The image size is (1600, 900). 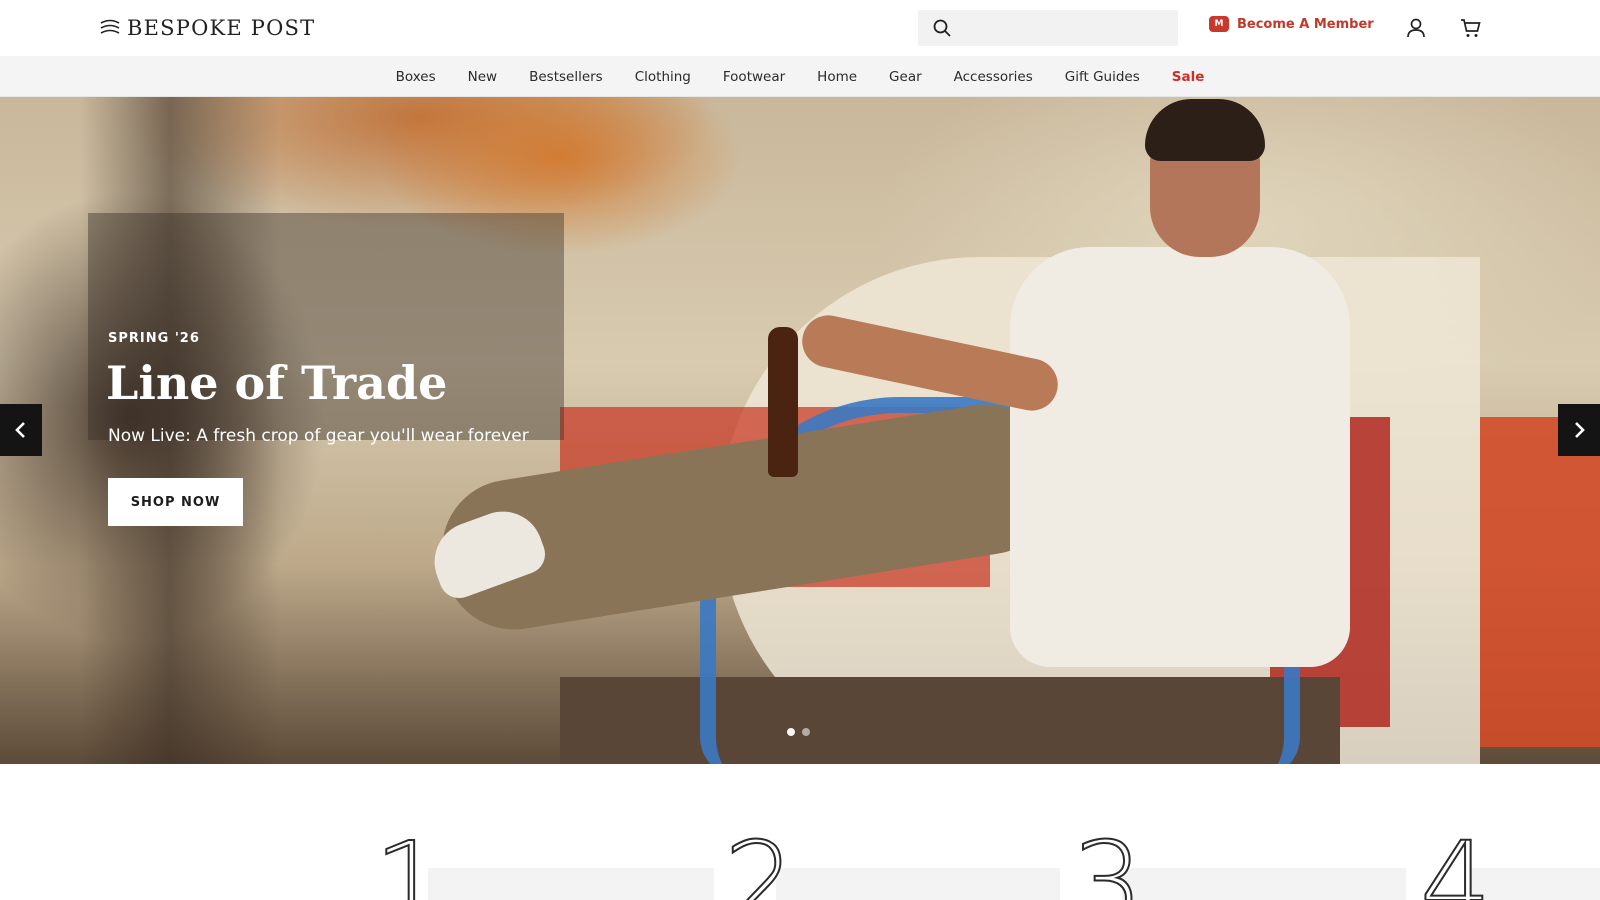 What do you see at coordinates (1107, 859) in the screenshot?
I see `step-number-3: 3` at bounding box center [1107, 859].